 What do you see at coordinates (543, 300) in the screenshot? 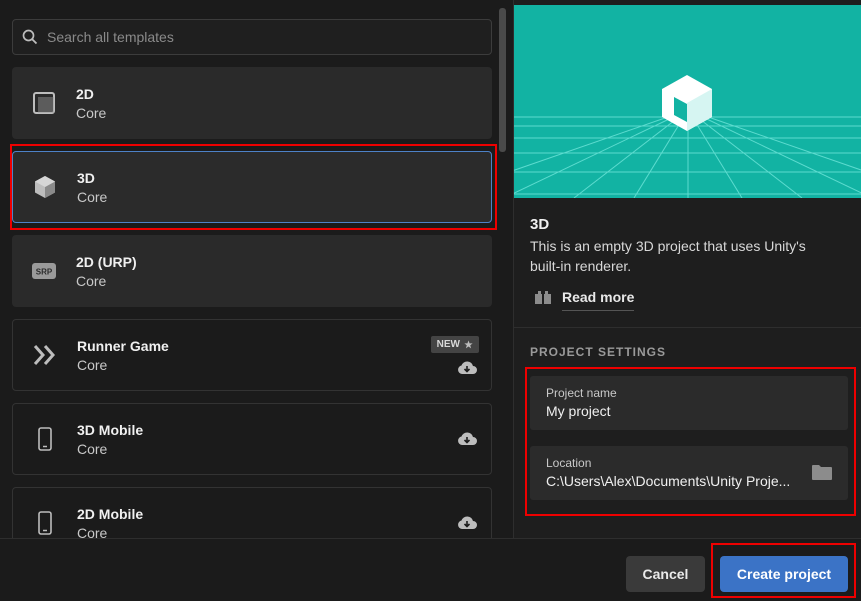
I see `book-icon` at bounding box center [543, 300].